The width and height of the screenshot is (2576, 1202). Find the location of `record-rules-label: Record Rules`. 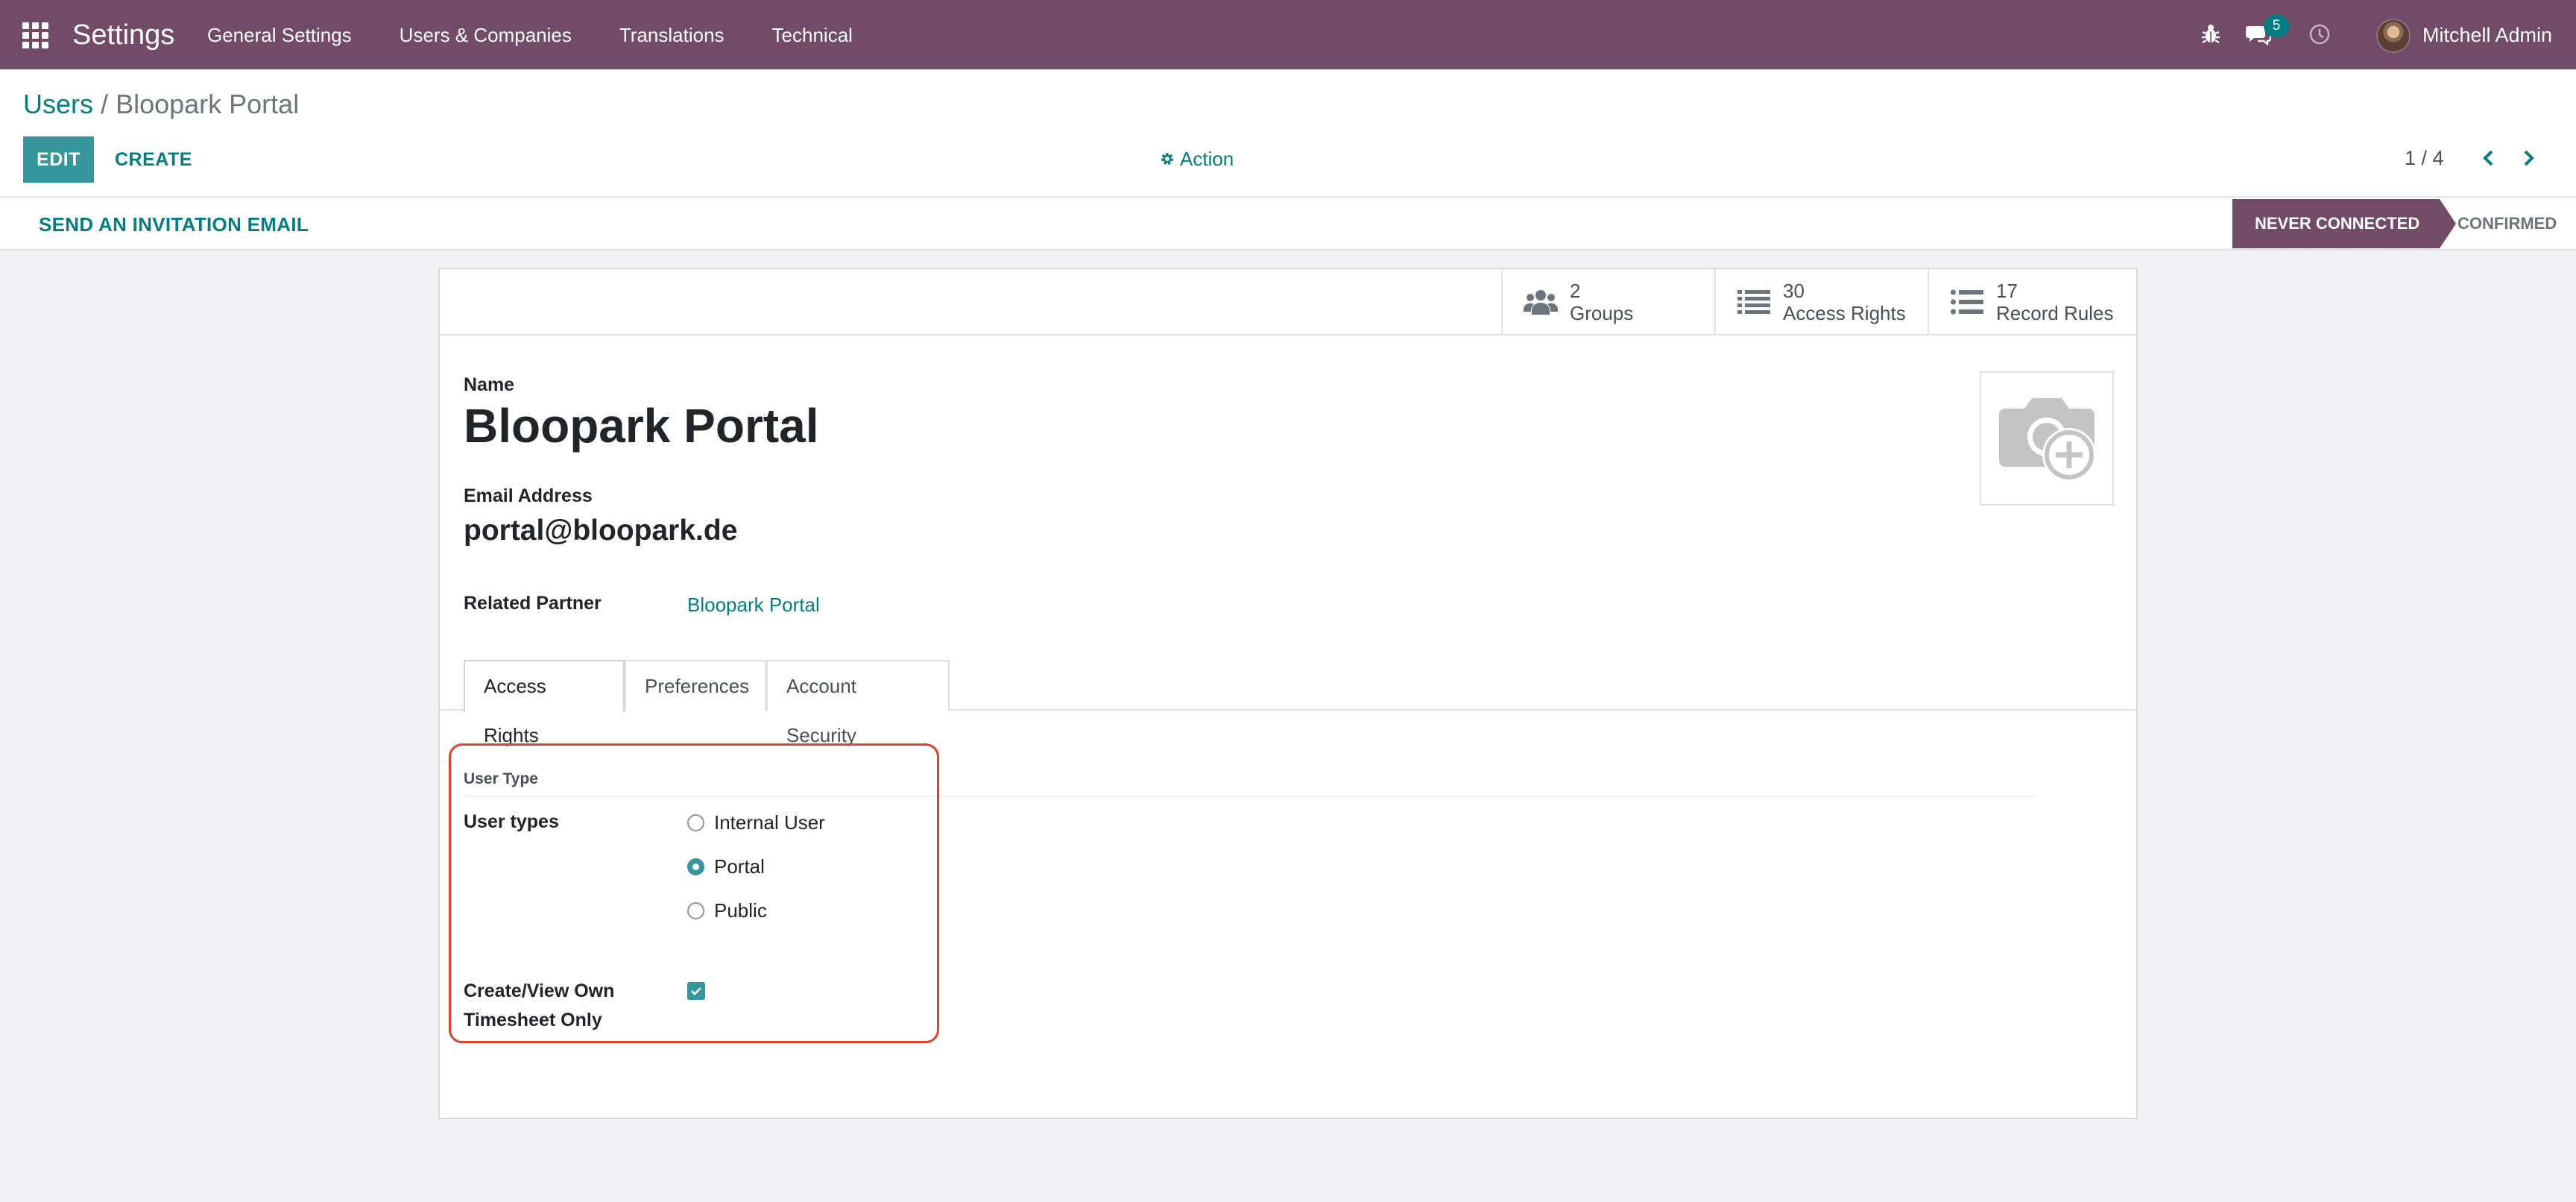

record-rules-label: Record Rules is located at coordinates (2055, 312).